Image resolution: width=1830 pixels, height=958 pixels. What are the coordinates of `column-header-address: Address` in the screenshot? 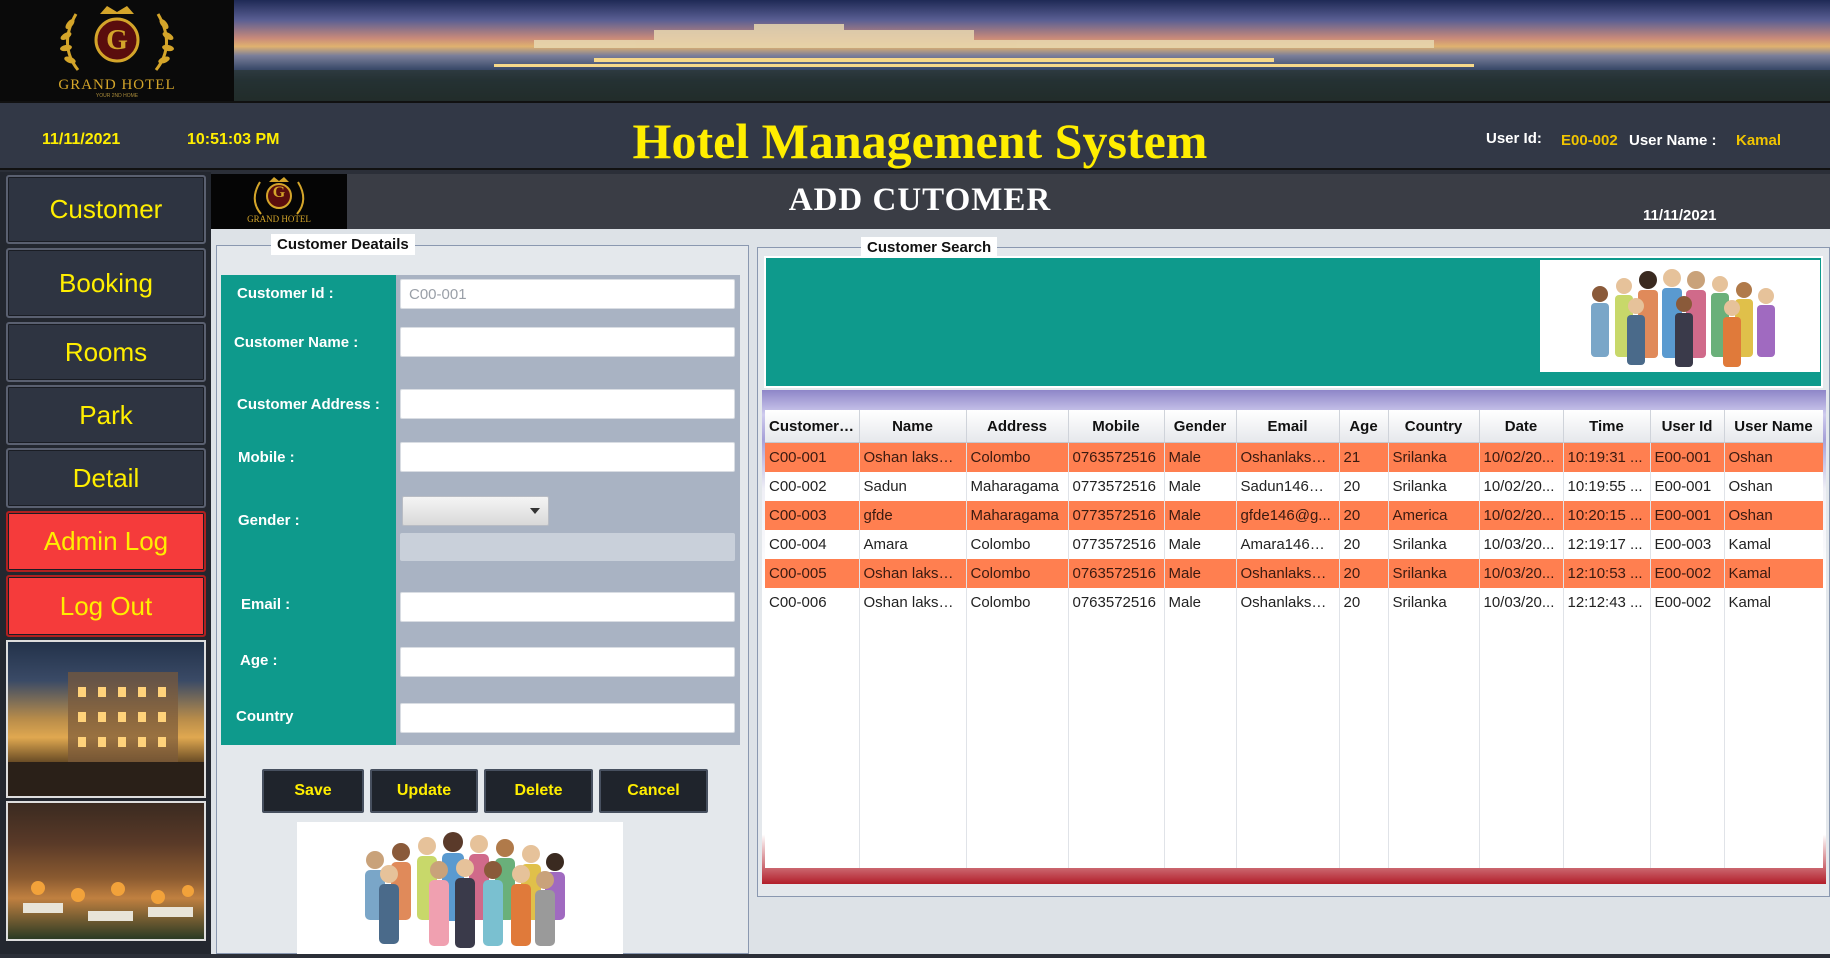 It's located at (1017, 426).